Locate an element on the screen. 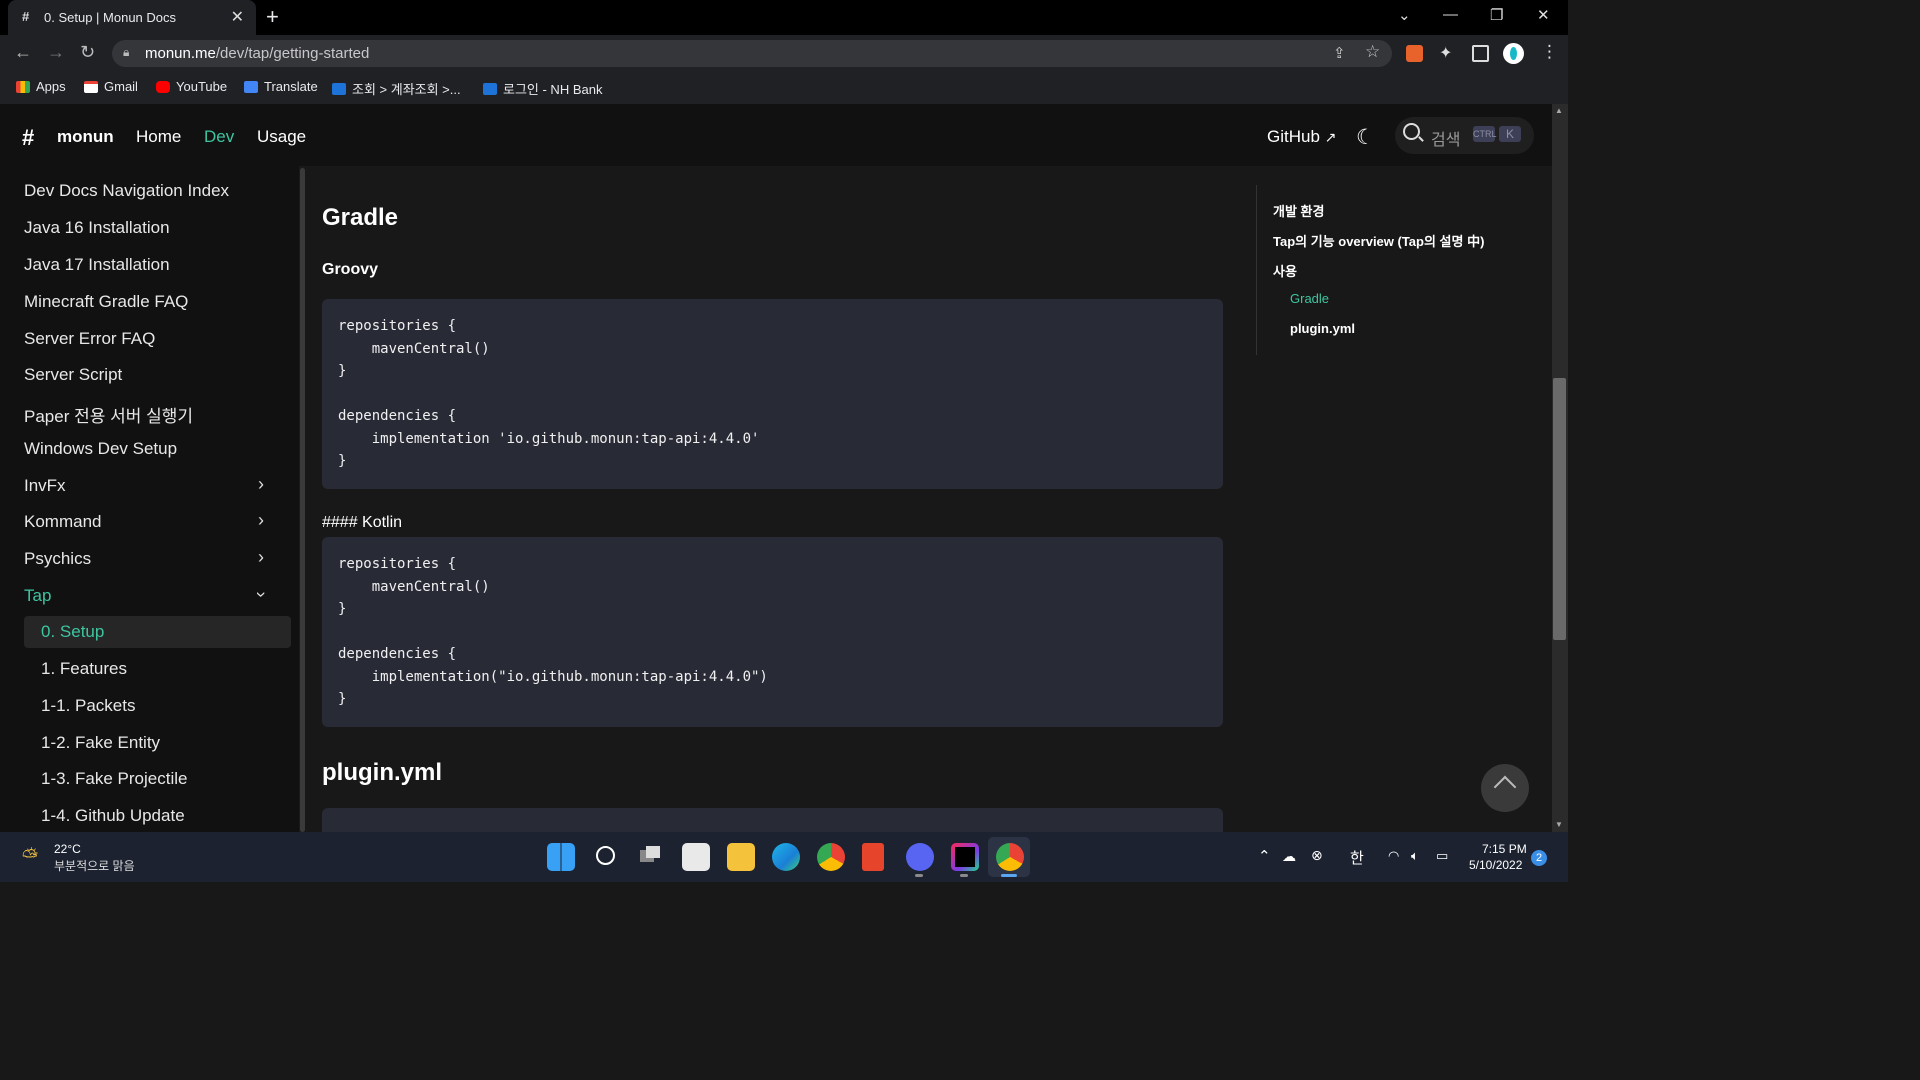 This screenshot has height=1080, width=1920. wifi-icon: ◠ is located at coordinates (1393, 856).